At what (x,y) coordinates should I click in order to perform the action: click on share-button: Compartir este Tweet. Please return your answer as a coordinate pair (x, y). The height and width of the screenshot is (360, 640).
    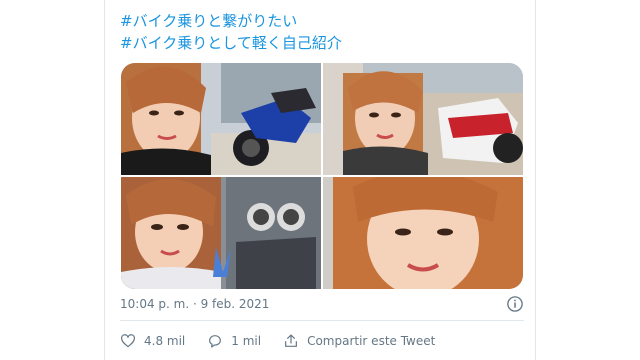
    Looking at the image, I should click on (359, 341).